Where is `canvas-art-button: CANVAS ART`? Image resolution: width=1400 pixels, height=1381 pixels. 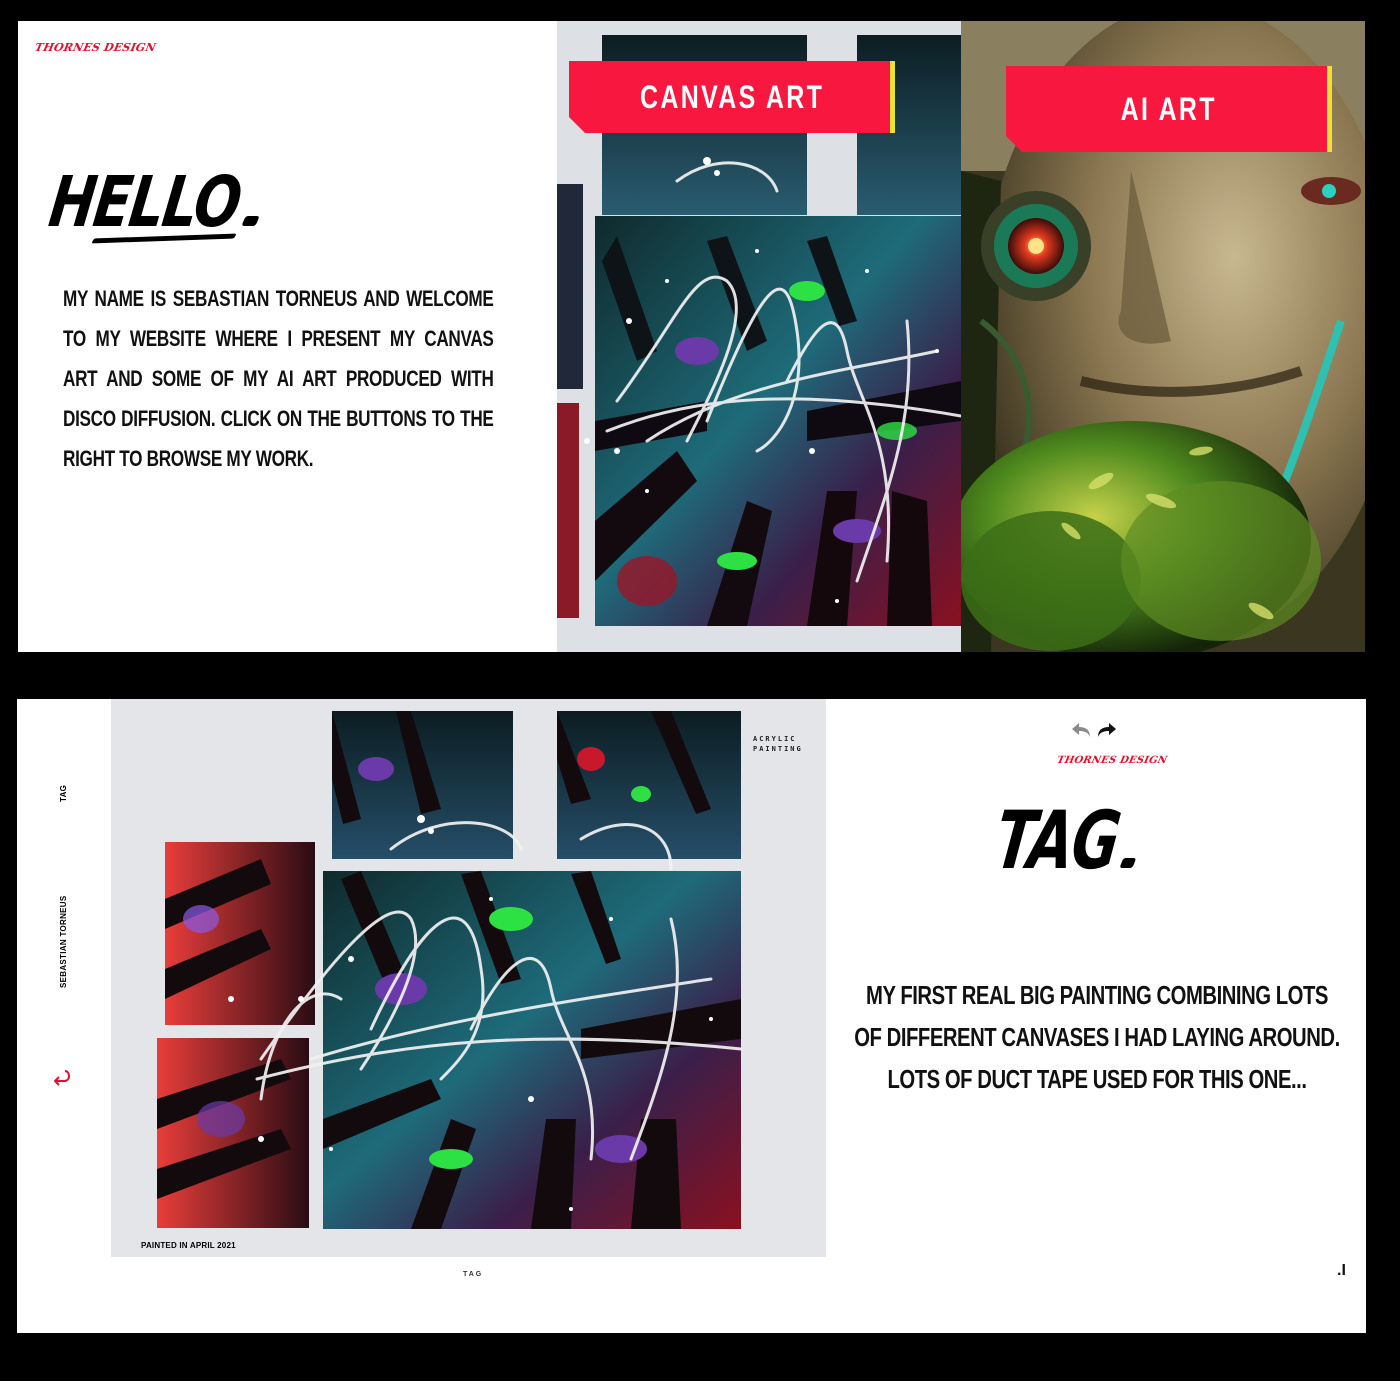
canvas-art-button: CANVAS ART is located at coordinates (732, 97).